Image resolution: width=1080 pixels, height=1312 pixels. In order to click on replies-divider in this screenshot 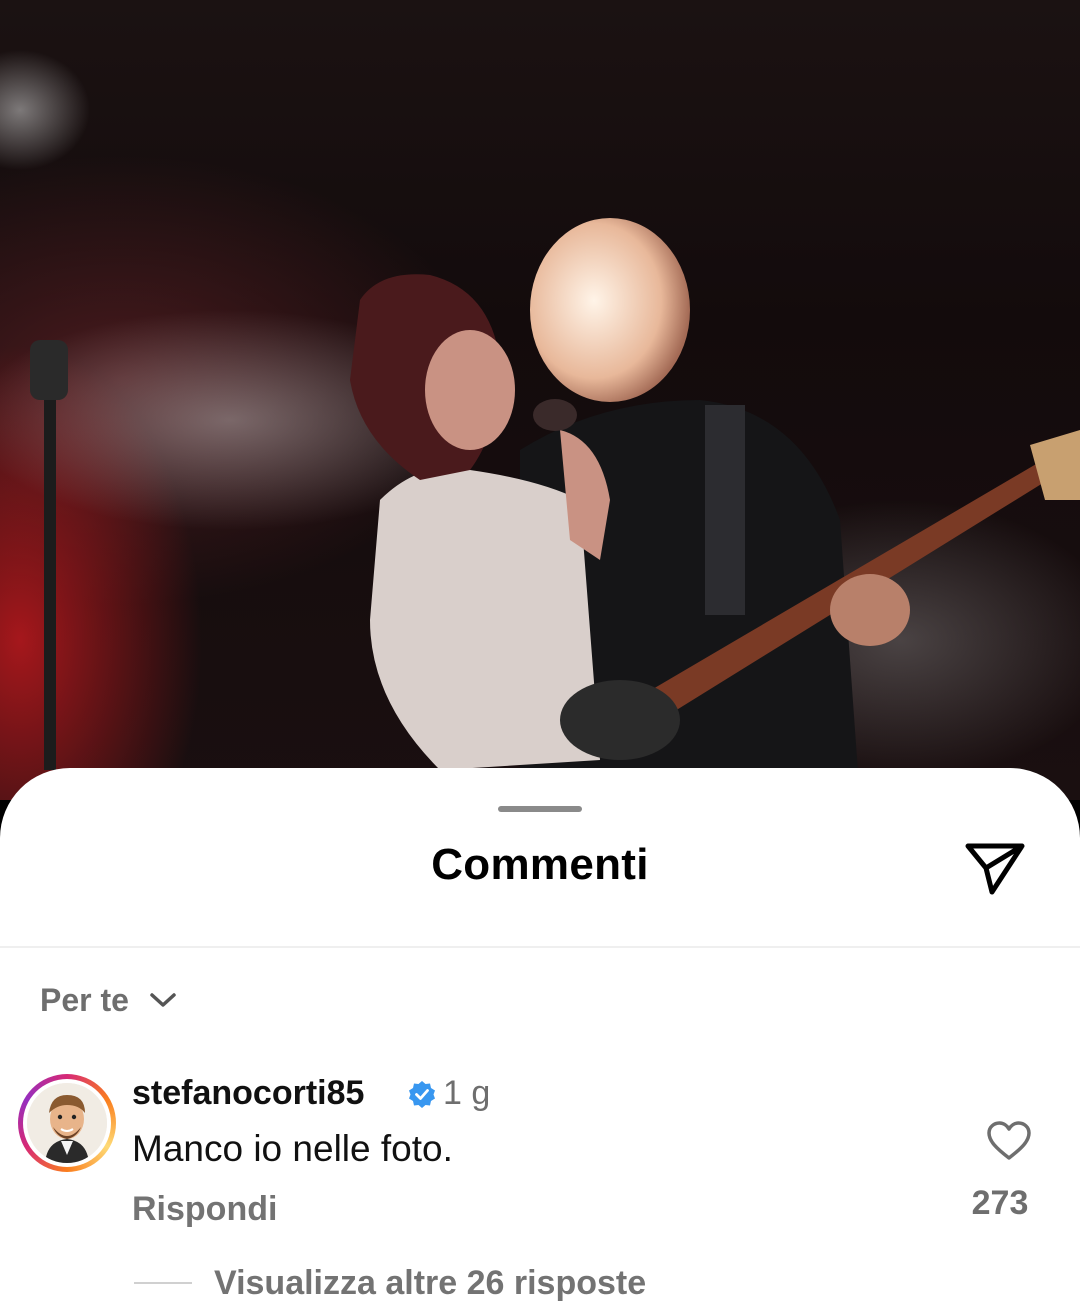, I will do `click(163, 1283)`.